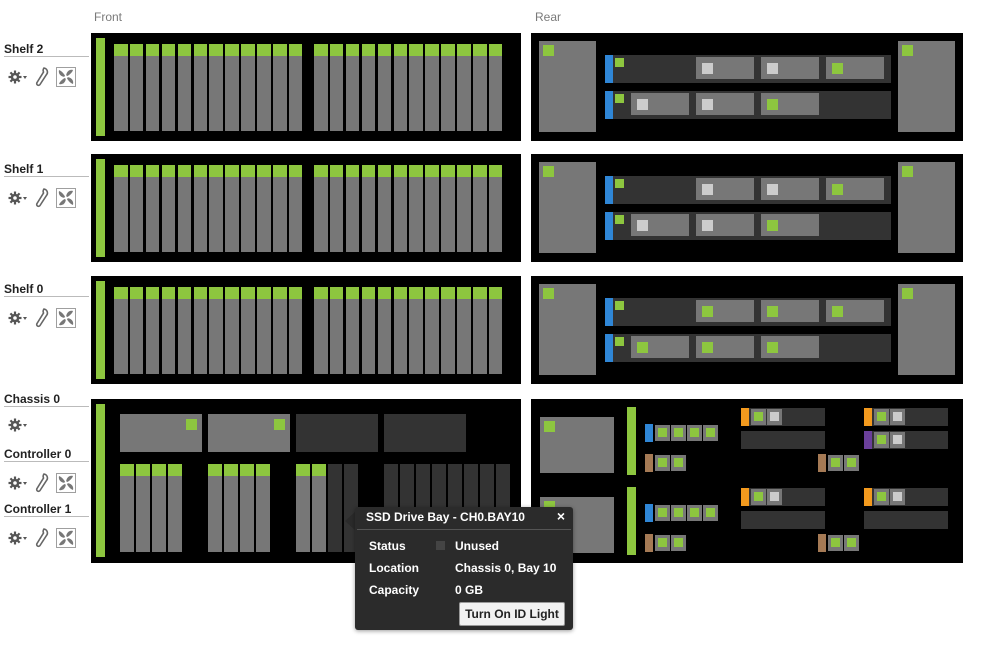  Describe the element at coordinates (512, 614) in the screenshot. I see `turn-on-id-light-button: Turn On ID Light` at that location.